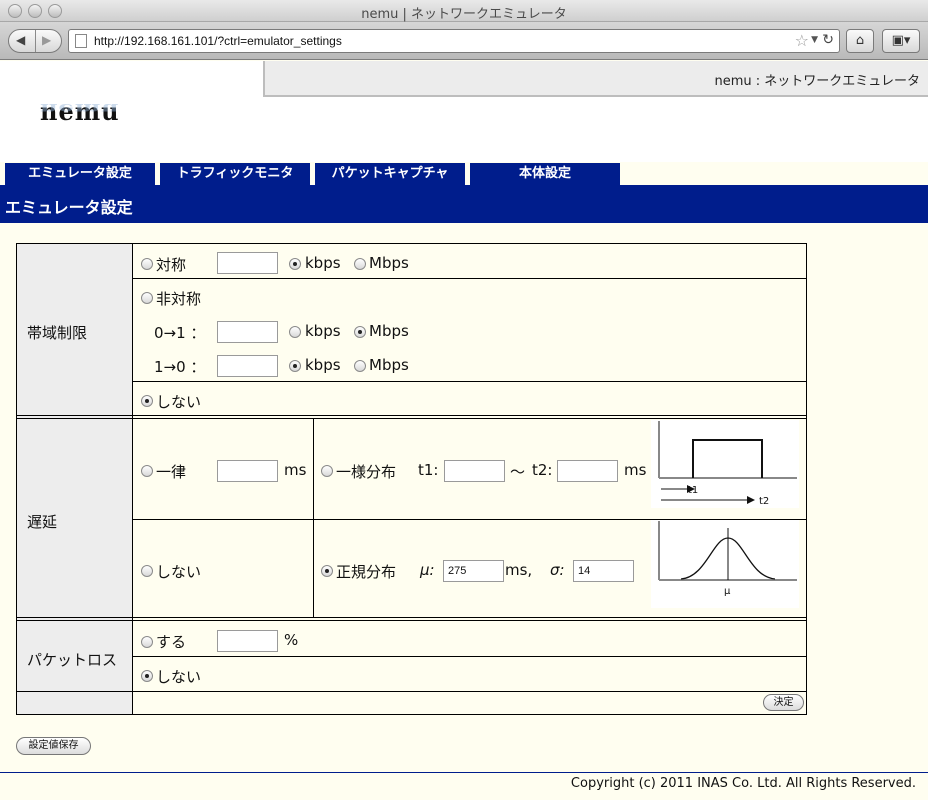  I want to click on bookmark-star-icon: ☆, so click(802, 40).